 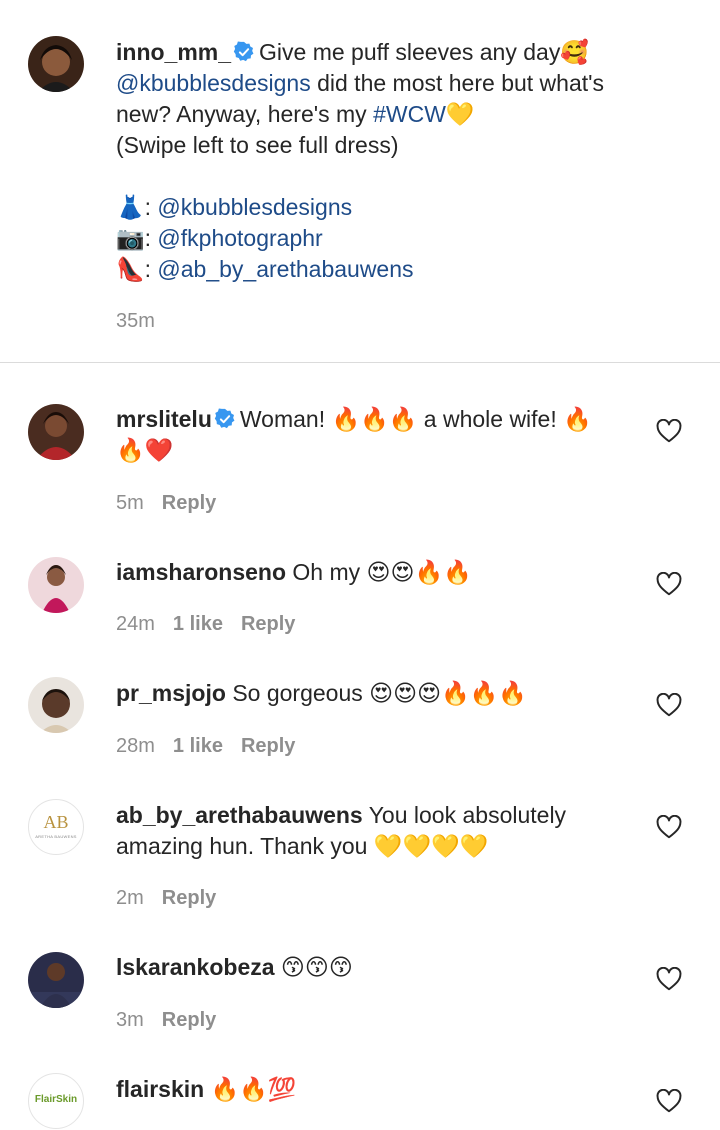 What do you see at coordinates (245, 114) in the screenshot?
I see `caption-line-3: new? Anyway, here's my` at bounding box center [245, 114].